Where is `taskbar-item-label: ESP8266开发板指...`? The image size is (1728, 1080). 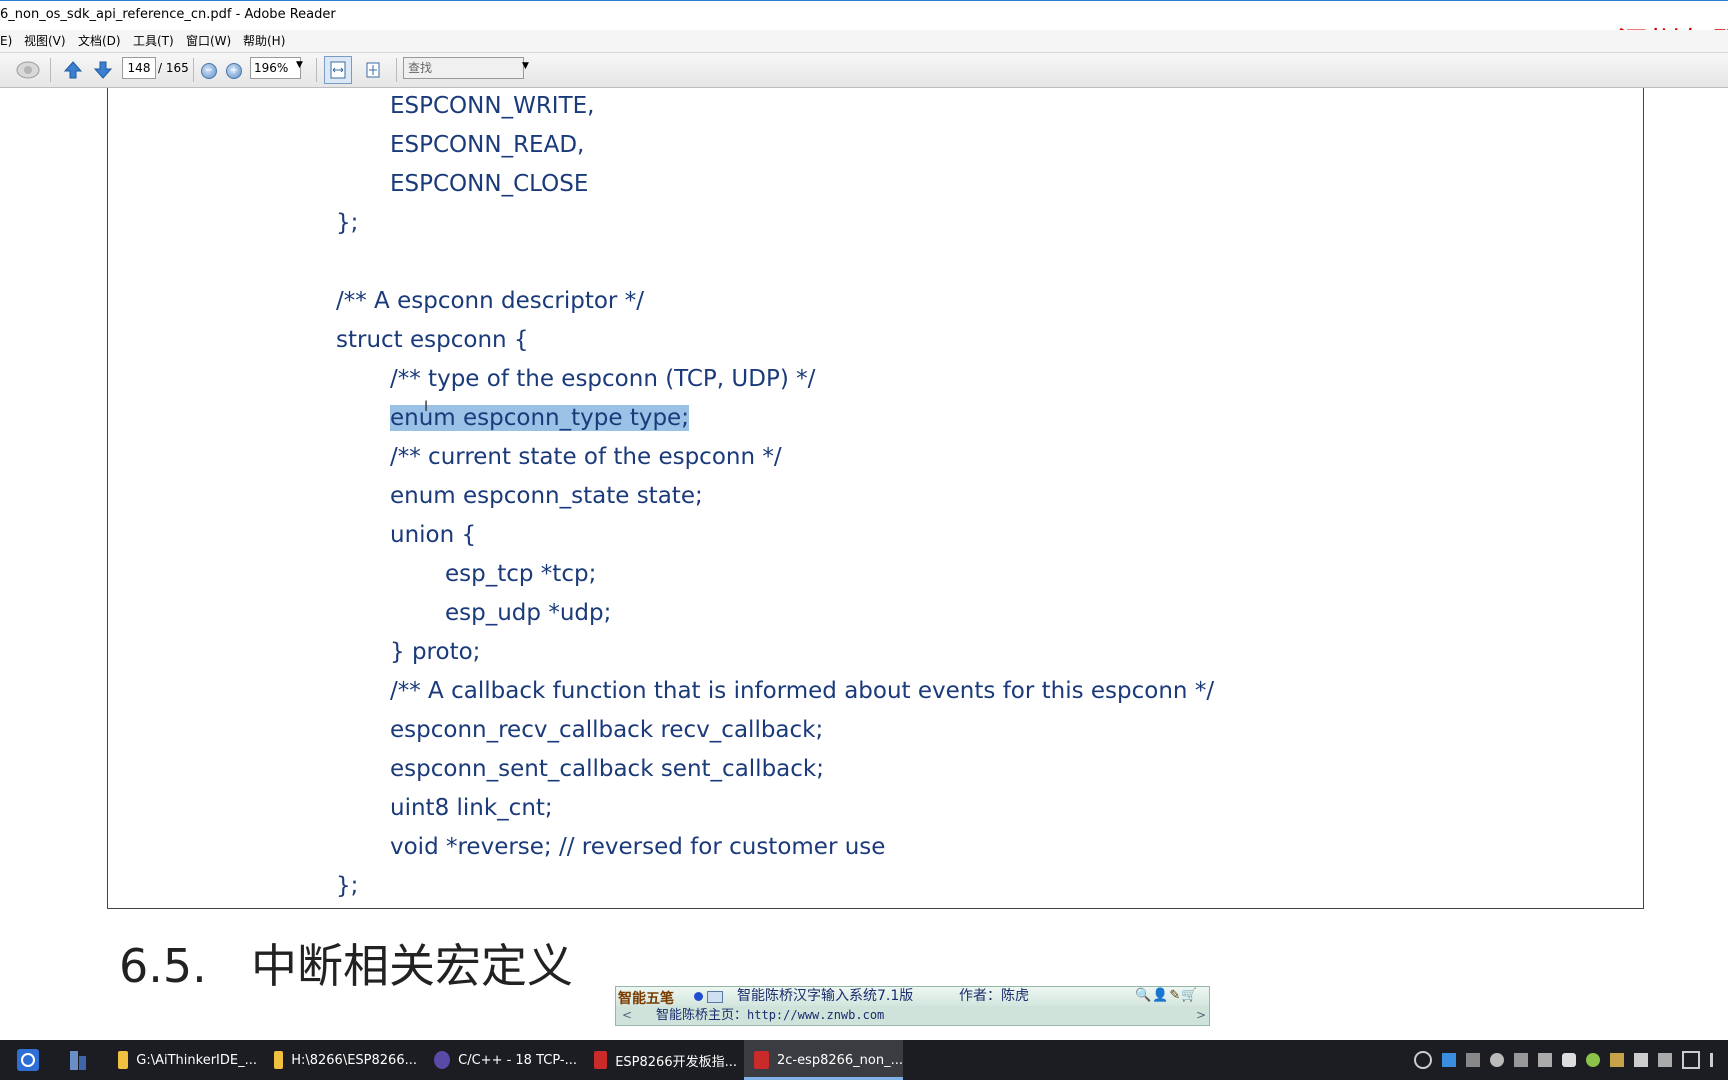
taskbar-item-label: ESP8266开发板指... is located at coordinates (676, 1062).